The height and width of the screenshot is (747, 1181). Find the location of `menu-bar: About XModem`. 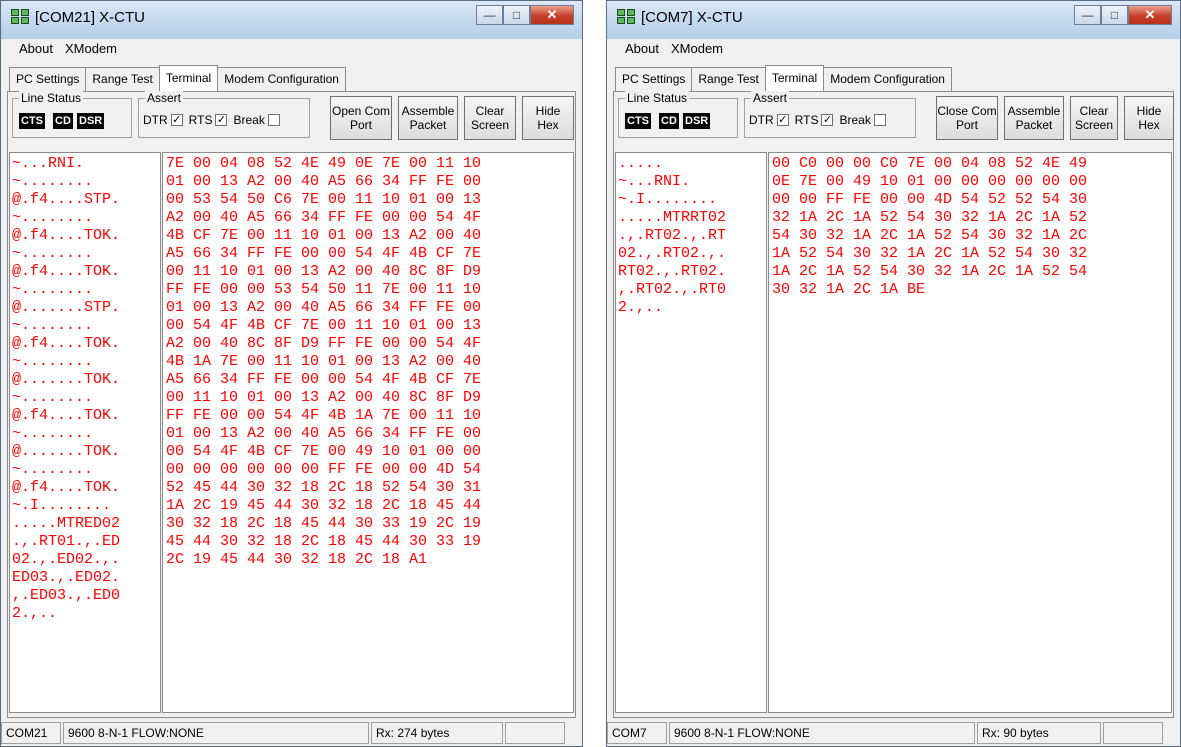

menu-bar: About XModem is located at coordinates (893, 51).